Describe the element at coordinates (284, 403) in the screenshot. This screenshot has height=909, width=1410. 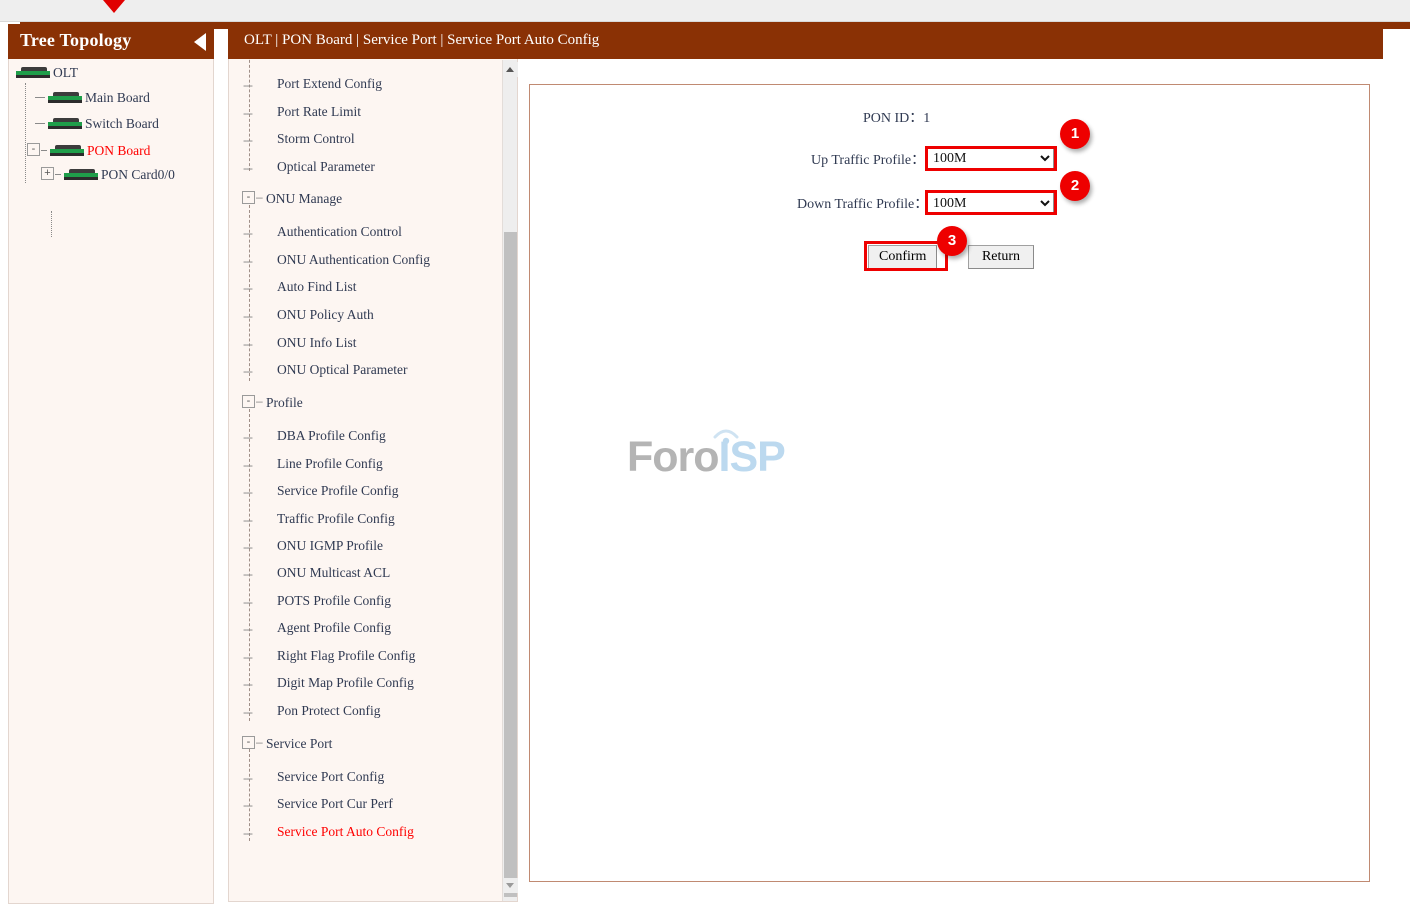
I see `menu-group-profile: Profile` at that location.